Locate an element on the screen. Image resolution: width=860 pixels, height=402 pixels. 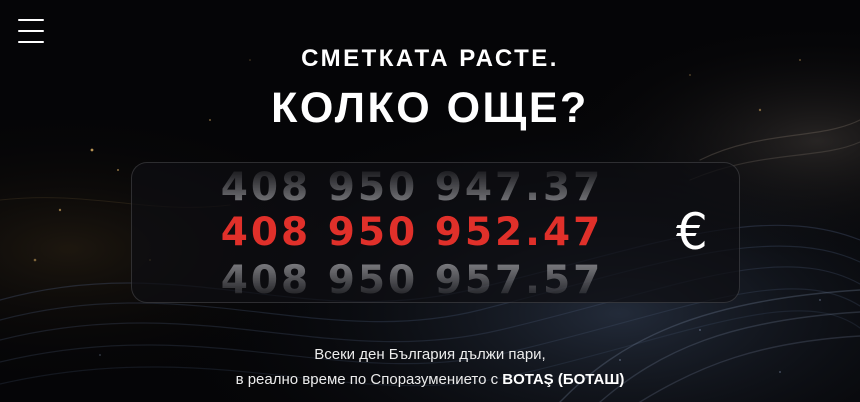
hero-eyebrow: СМЕТКАТА РАСТЕ. is located at coordinates (430, 58).